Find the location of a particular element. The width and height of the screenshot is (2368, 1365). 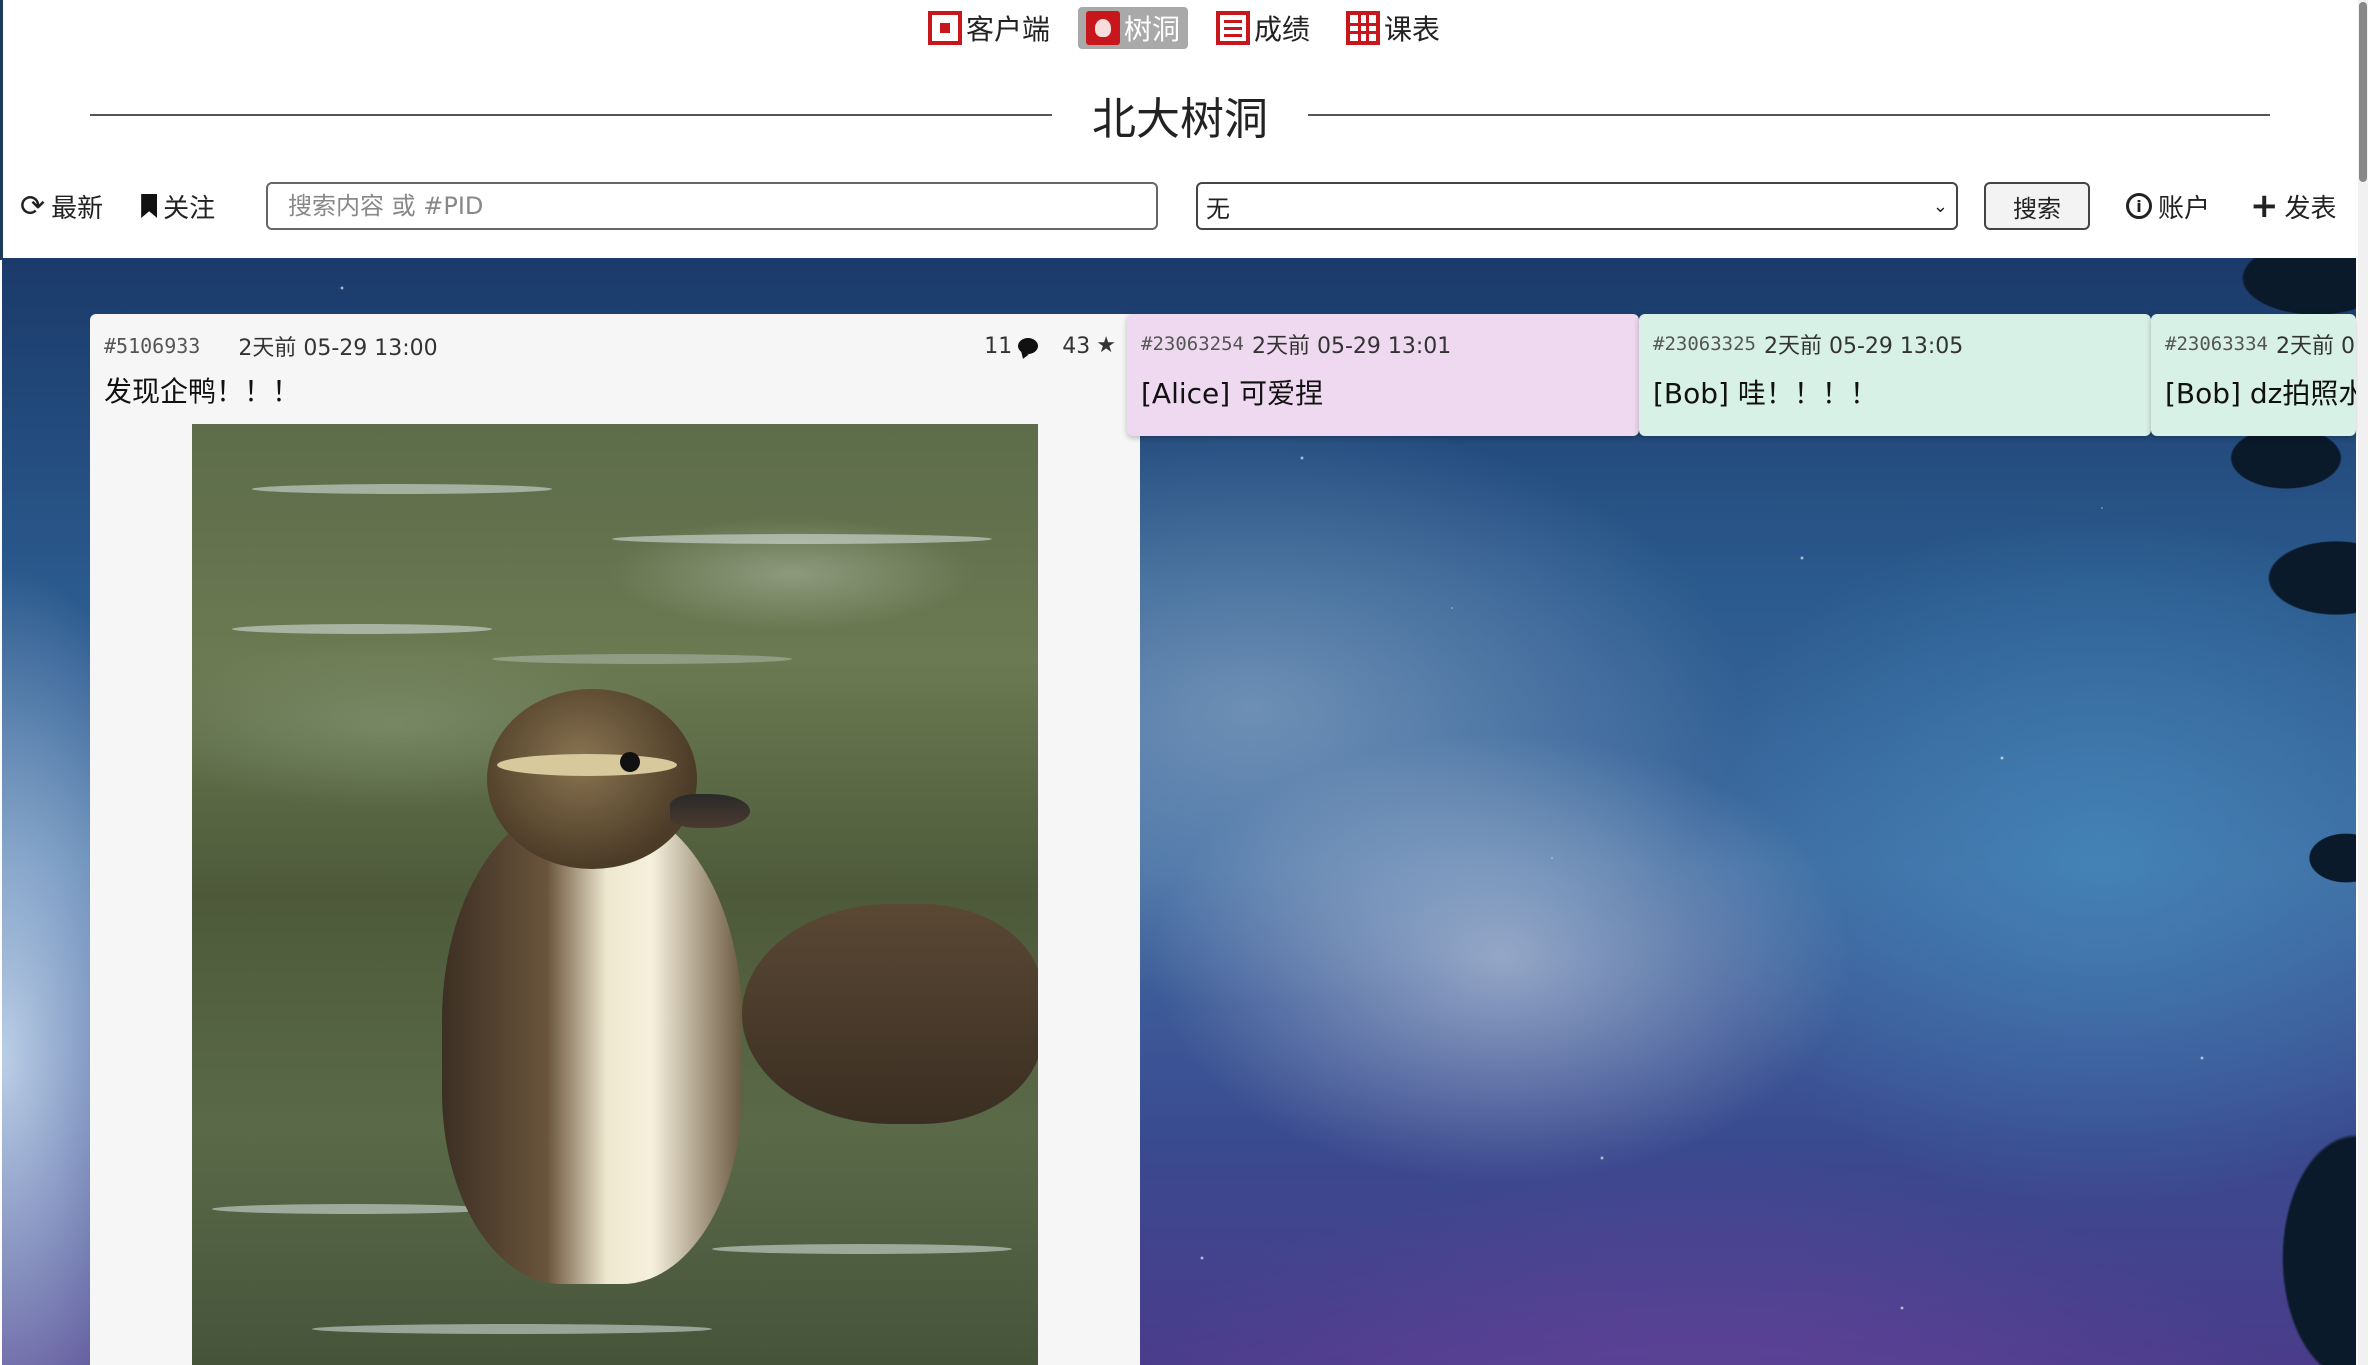

duckling-back is located at coordinates (890, 1014).